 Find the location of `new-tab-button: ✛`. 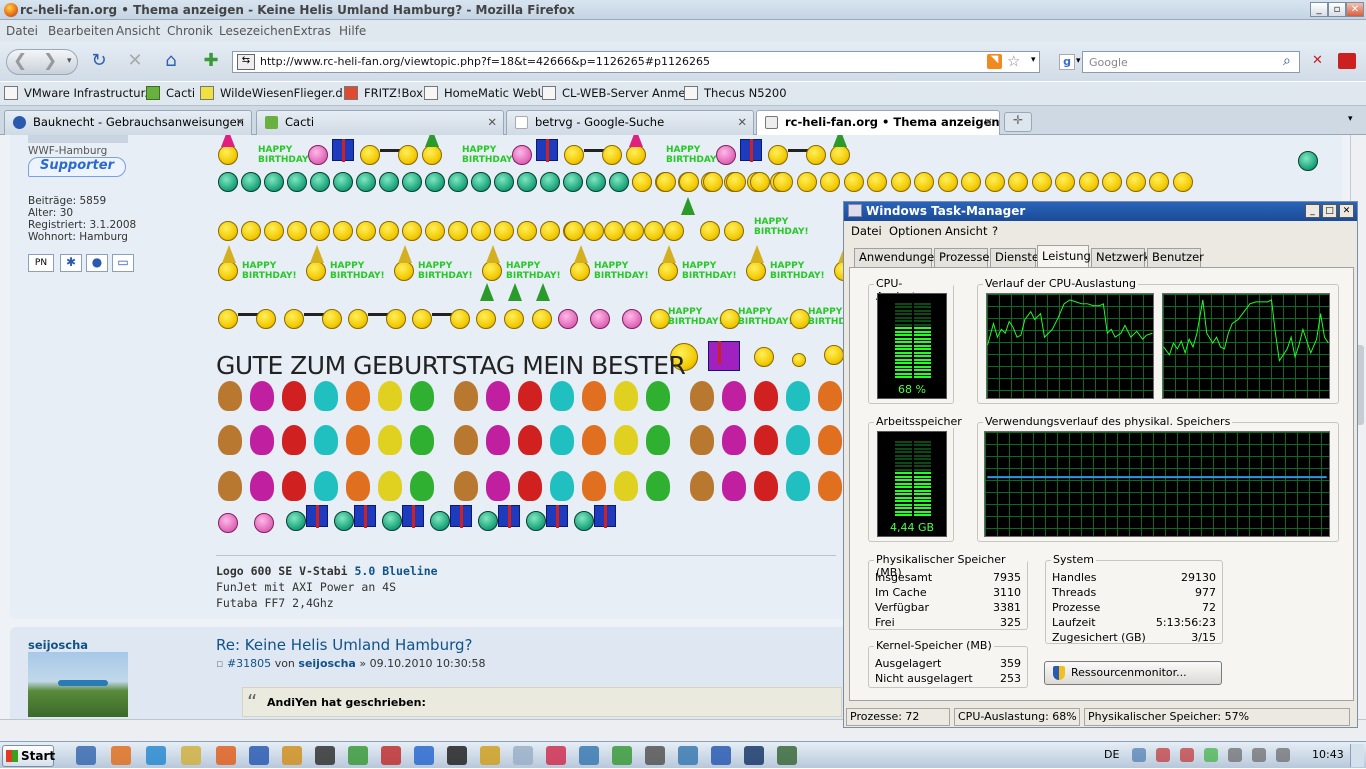

new-tab-button: ✛ is located at coordinates (1018, 122).